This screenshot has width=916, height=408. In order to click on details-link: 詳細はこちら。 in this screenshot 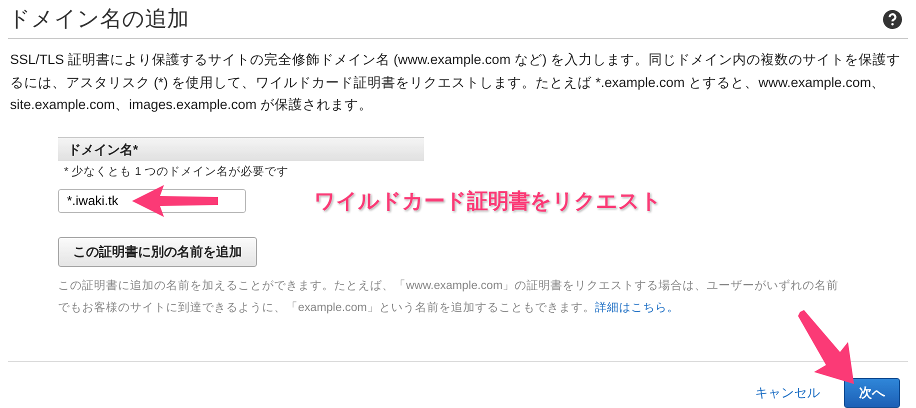, I will do `click(636, 307)`.